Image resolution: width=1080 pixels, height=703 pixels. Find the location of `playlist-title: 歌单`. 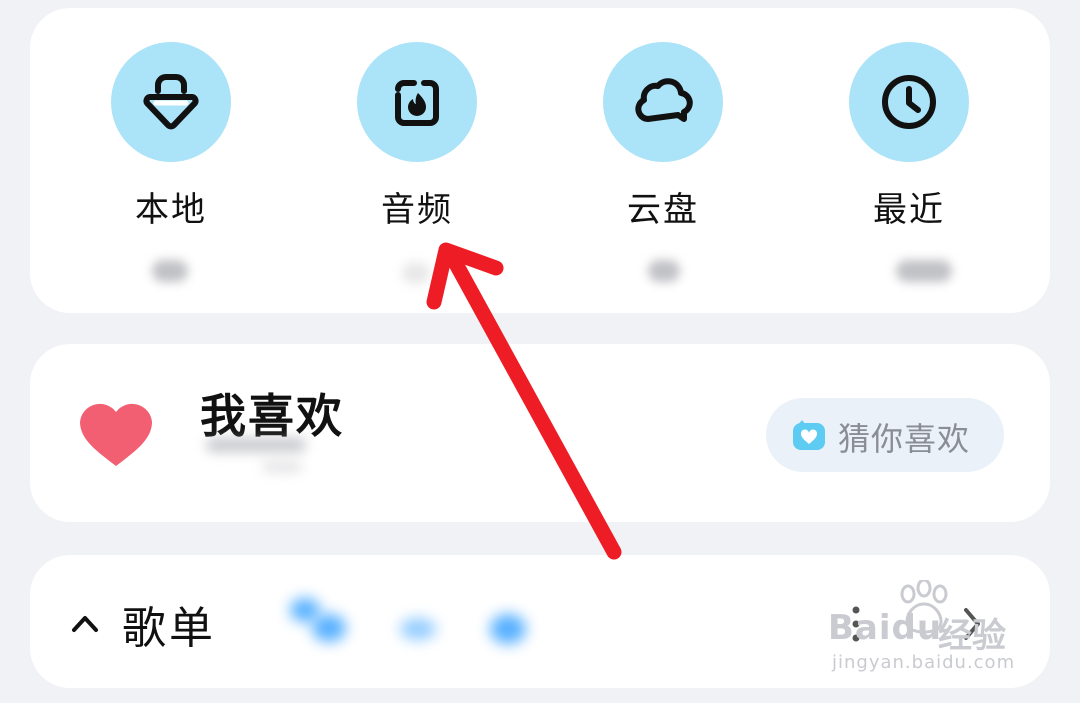

playlist-title: 歌单 is located at coordinates (169, 624).